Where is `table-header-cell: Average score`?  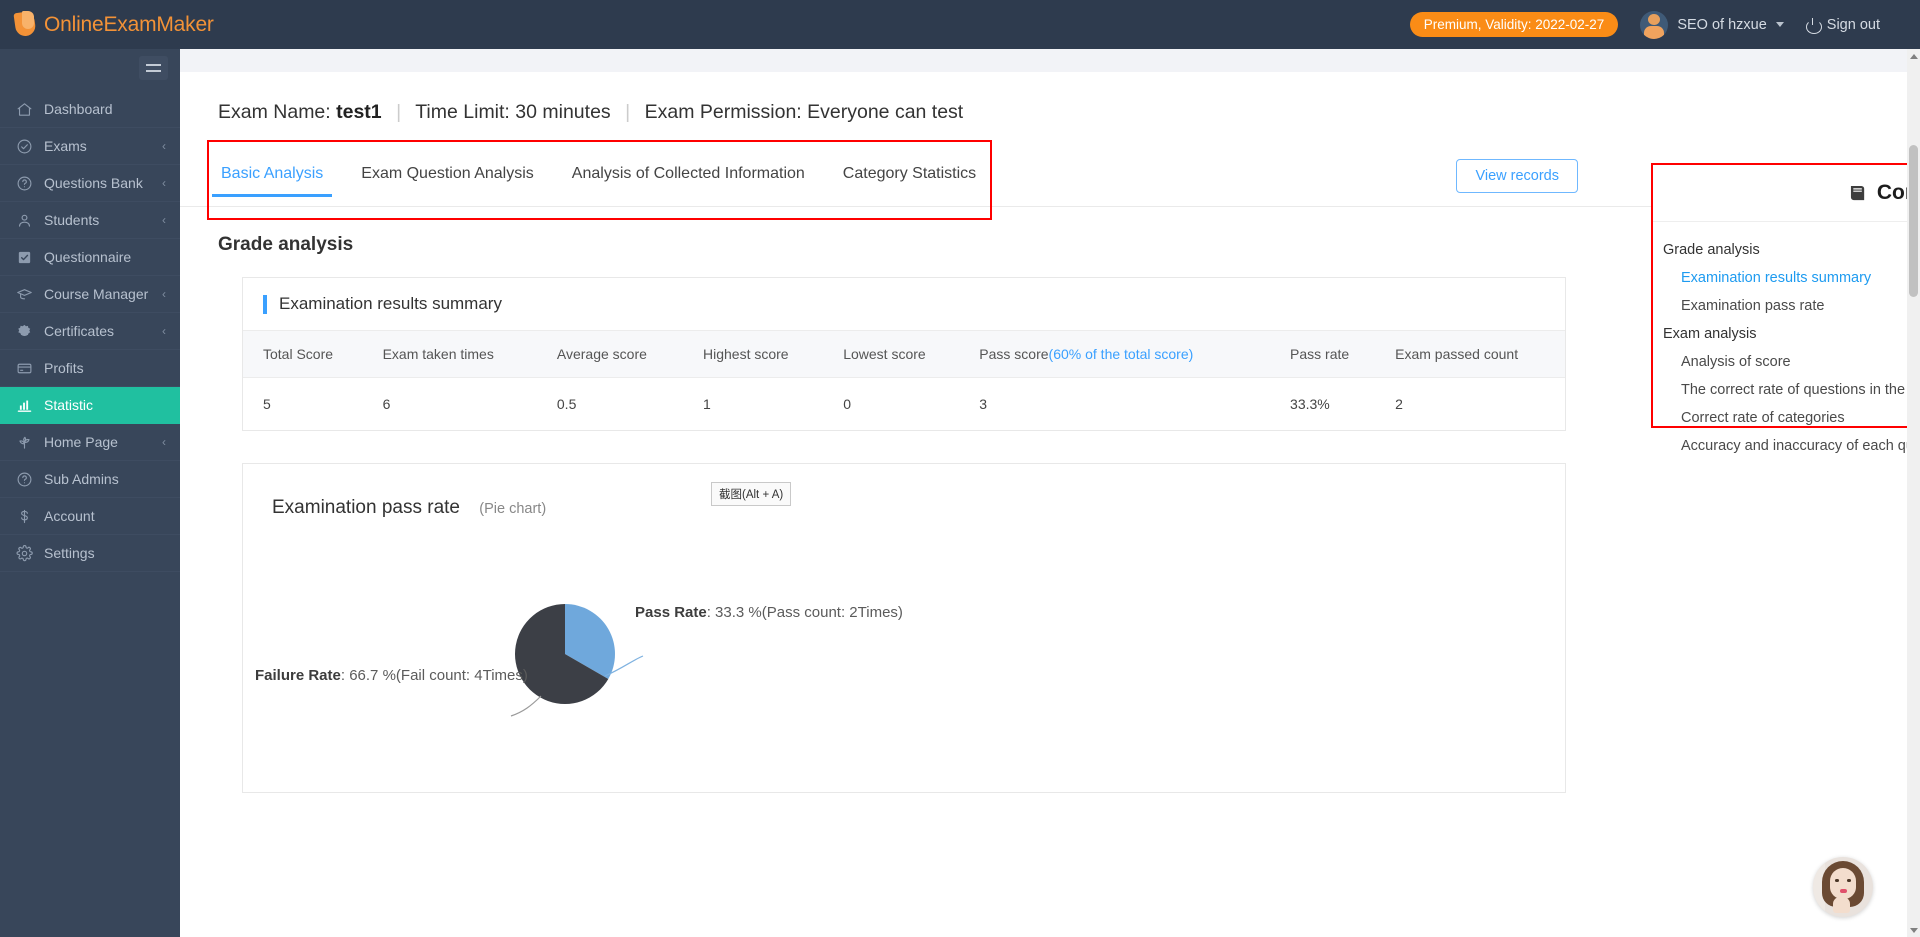
table-header-cell: Average score is located at coordinates (609, 354).